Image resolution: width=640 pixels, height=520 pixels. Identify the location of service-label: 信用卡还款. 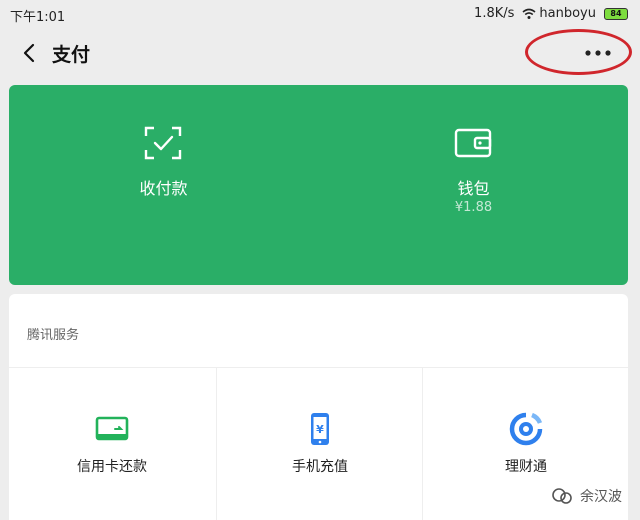
(112, 467).